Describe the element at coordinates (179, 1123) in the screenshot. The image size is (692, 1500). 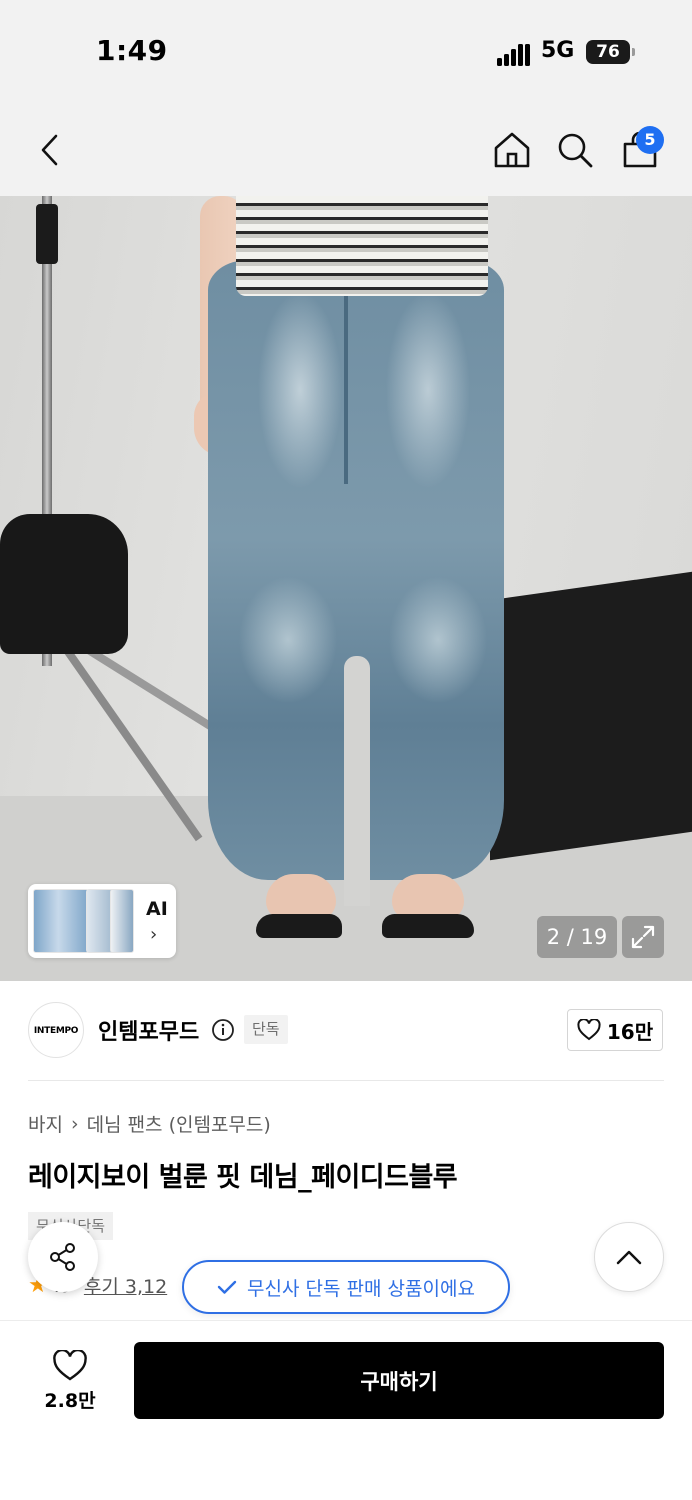
I see `breadcrumb-item: 데님 팬츠 (인템포무드)` at that location.